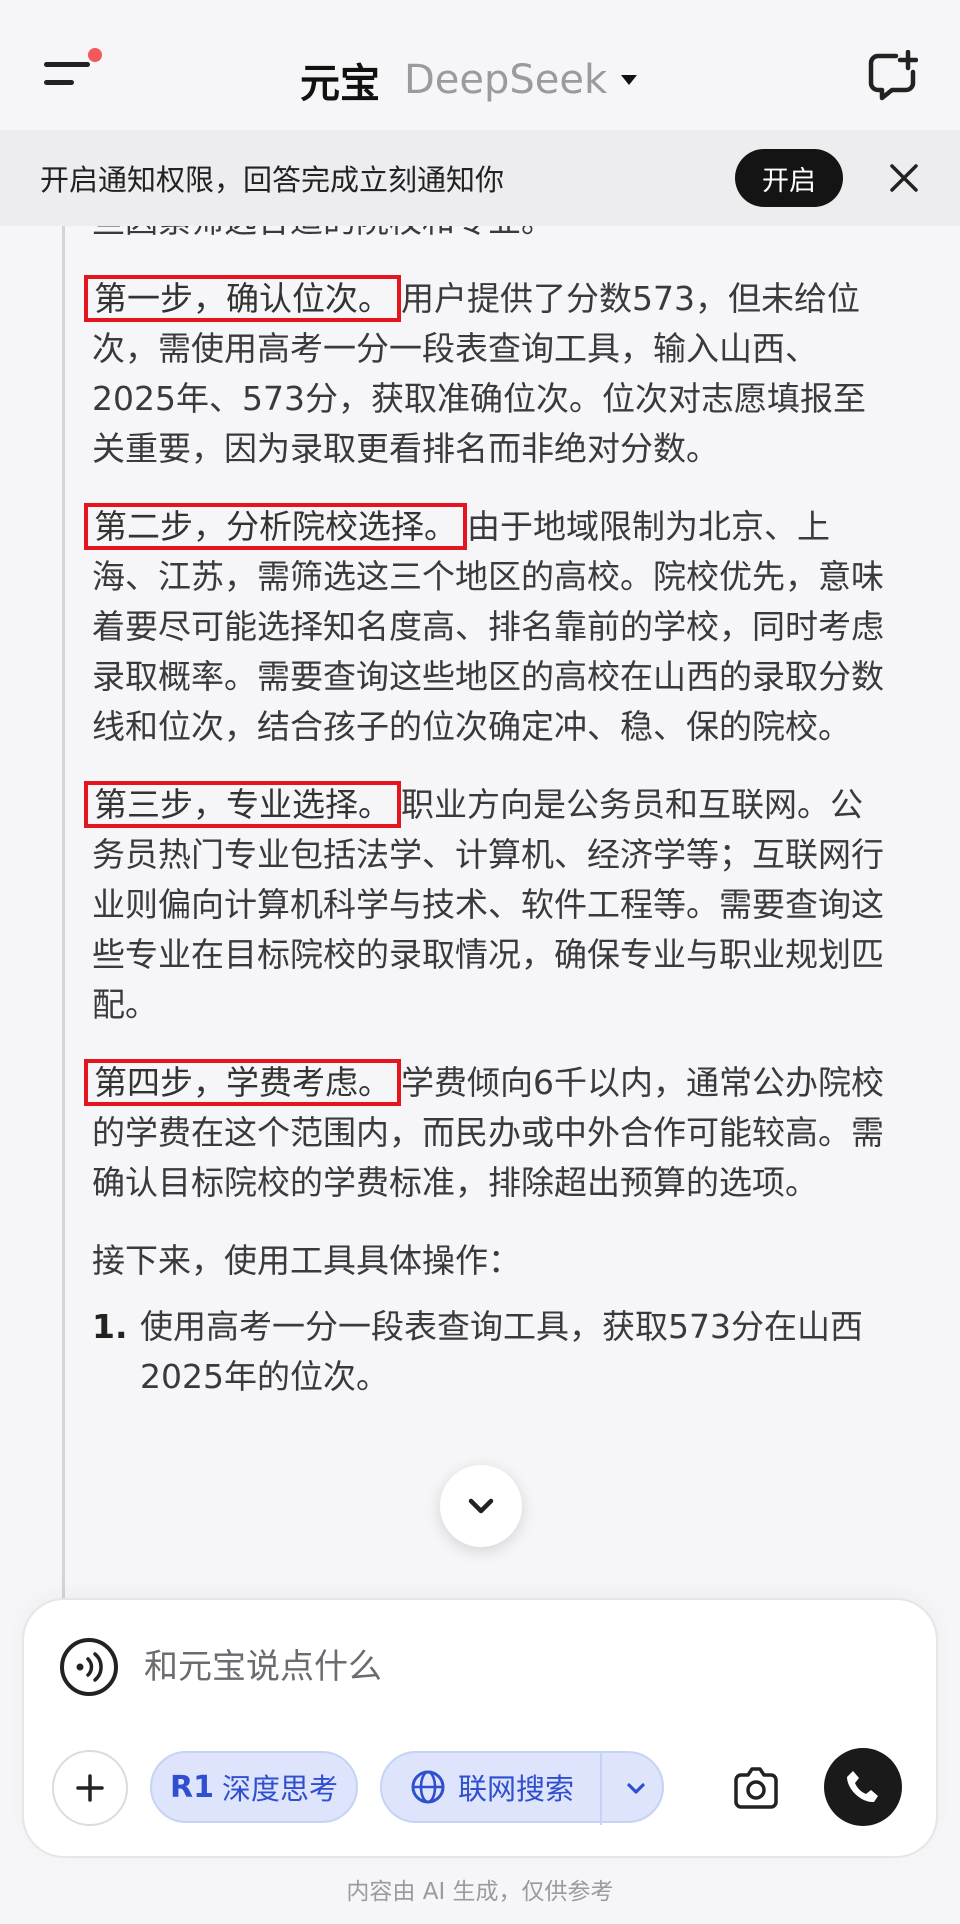  What do you see at coordinates (242, 298) in the screenshot?
I see `step-label-highlight: 第一步，确认位次。` at bounding box center [242, 298].